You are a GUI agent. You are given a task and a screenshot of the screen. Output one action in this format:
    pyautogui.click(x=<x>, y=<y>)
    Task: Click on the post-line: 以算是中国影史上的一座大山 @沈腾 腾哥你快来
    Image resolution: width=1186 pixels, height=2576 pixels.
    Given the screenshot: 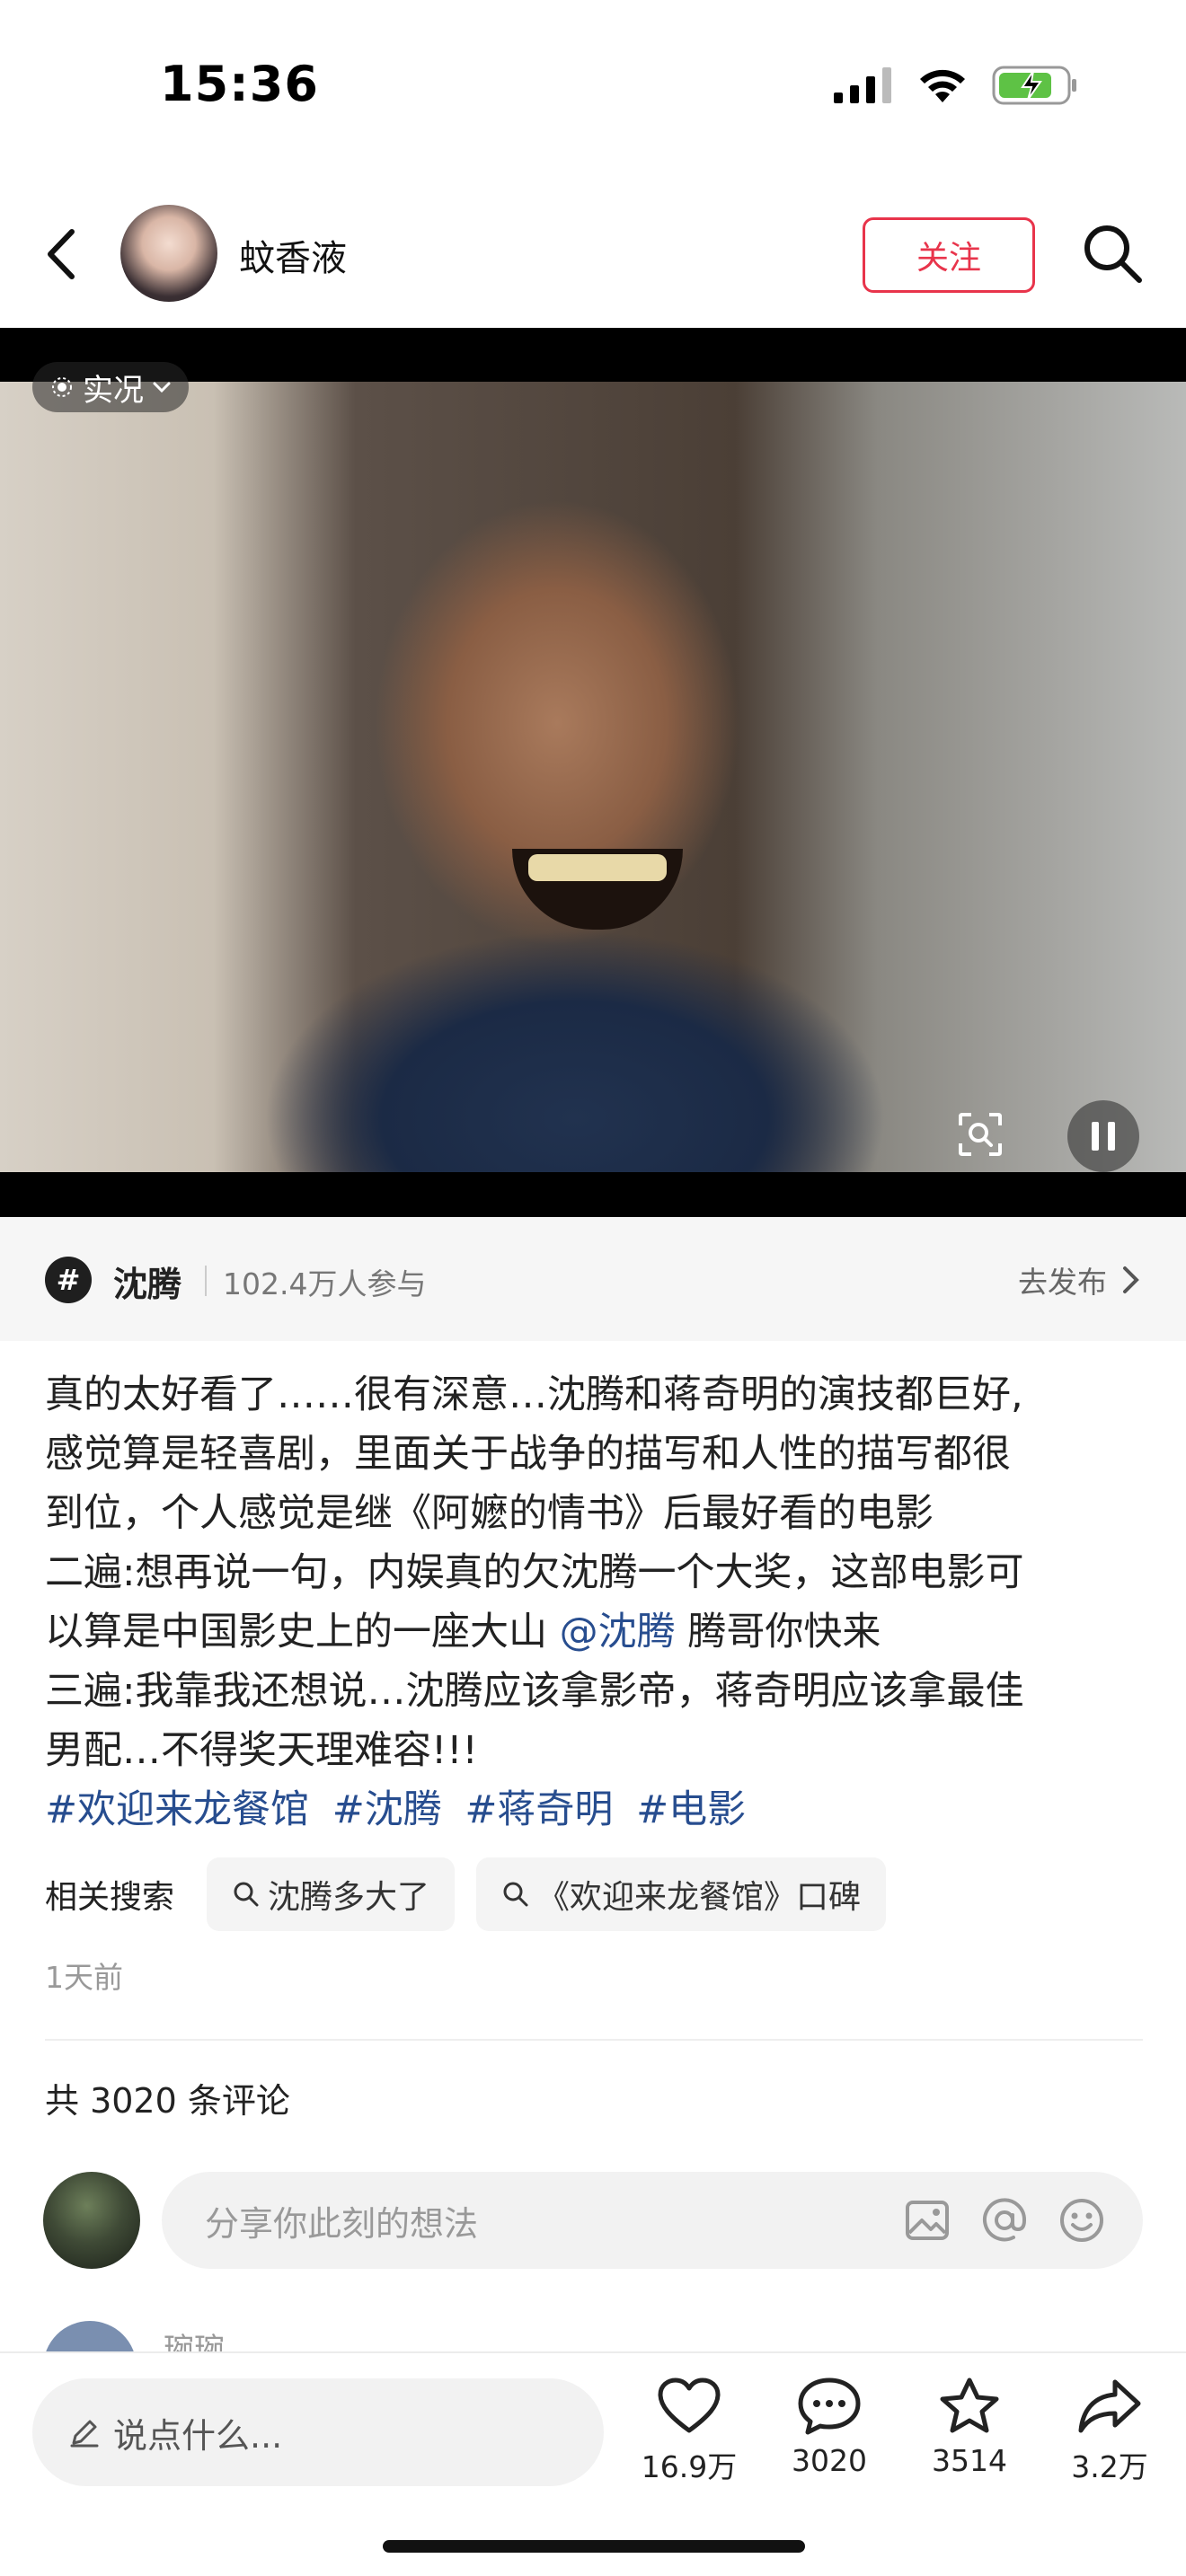 What is the action you would take?
    pyautogui.click(x=597, y=1632)
    